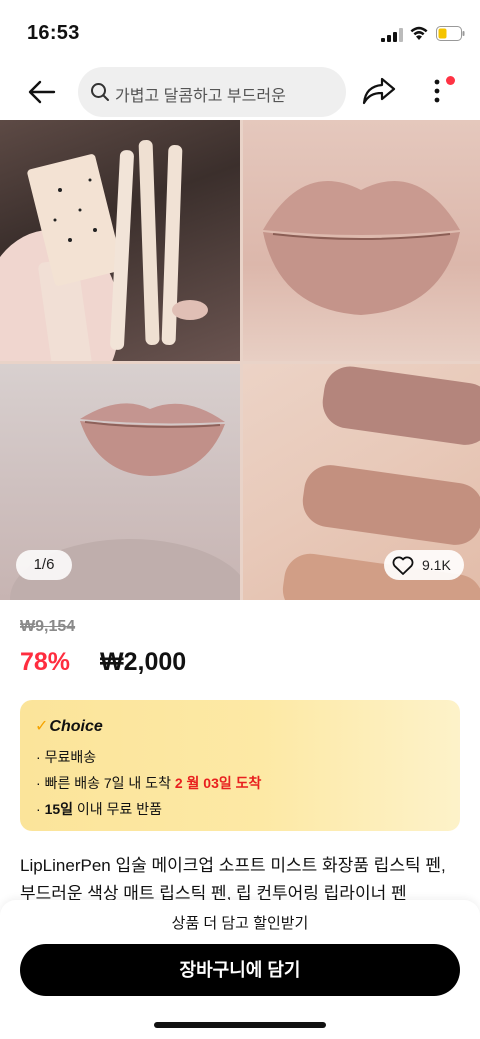 The height and width of the screenshot is (1039, 480). What do you see at coordinates (109, 783) in the screenshot?
I see `benefit-text: 빠른 배송 7일 내 도착` at bounding box center [109, 783].